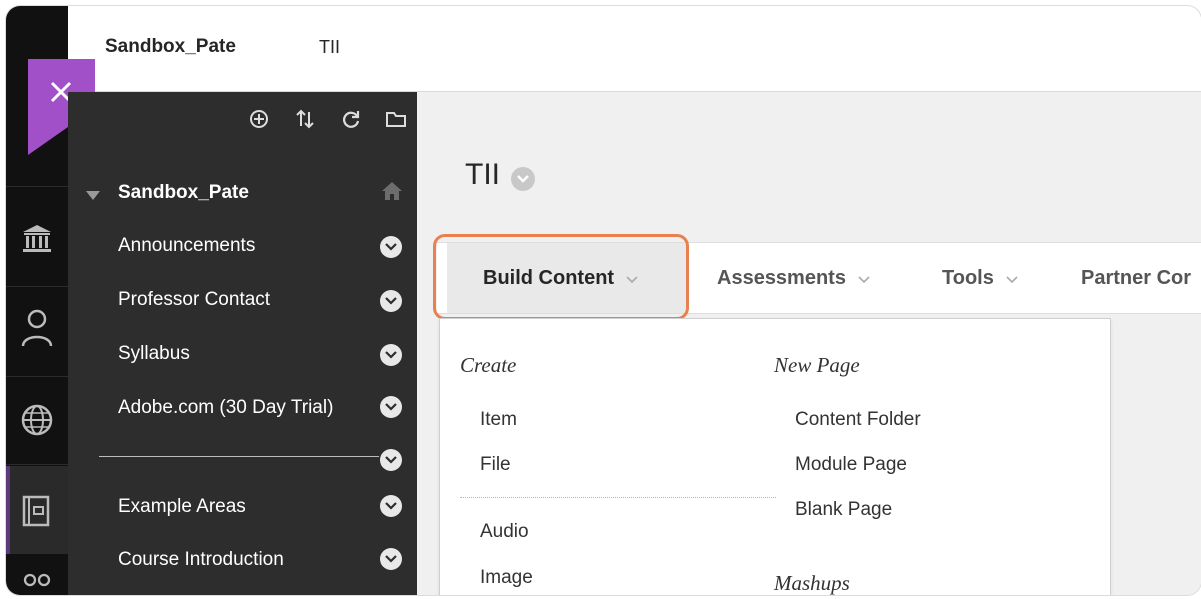 The image size is (1201, 599). What do you see at coordinates (37, 511) in the screenshot?
I see `courses-icon` at bounding box center [37, 511].